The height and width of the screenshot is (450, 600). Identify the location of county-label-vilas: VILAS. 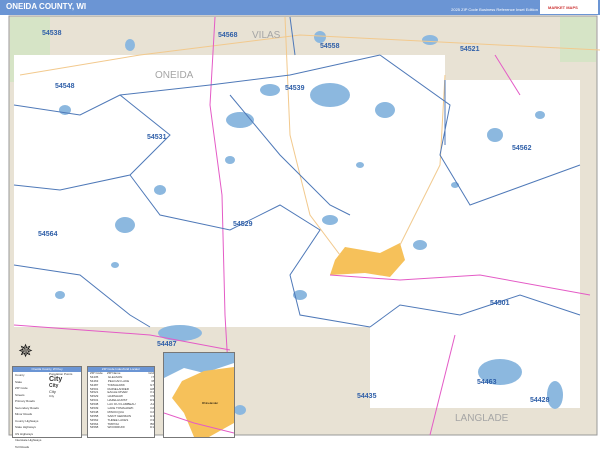
(266, 35).